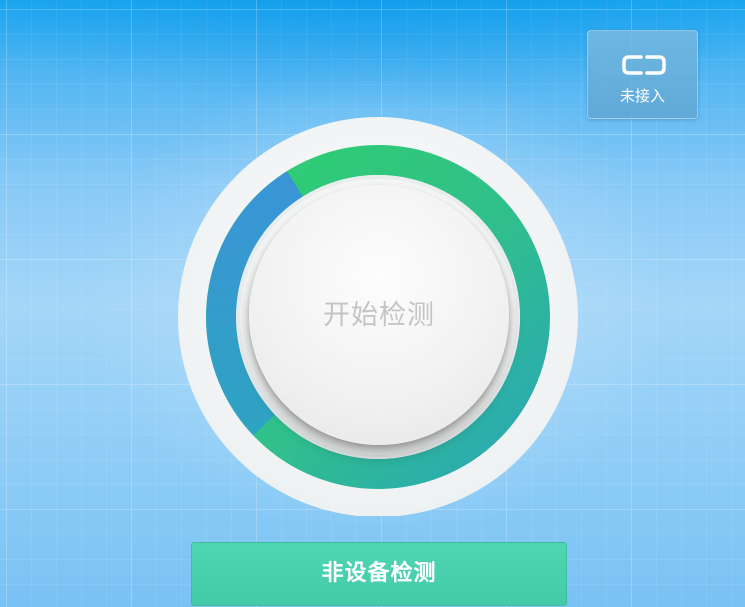  What do you see at coordinates (642, 96) in the screenshot?
I see `connection-status-label: 未接入` at bounding box center [642, 96].